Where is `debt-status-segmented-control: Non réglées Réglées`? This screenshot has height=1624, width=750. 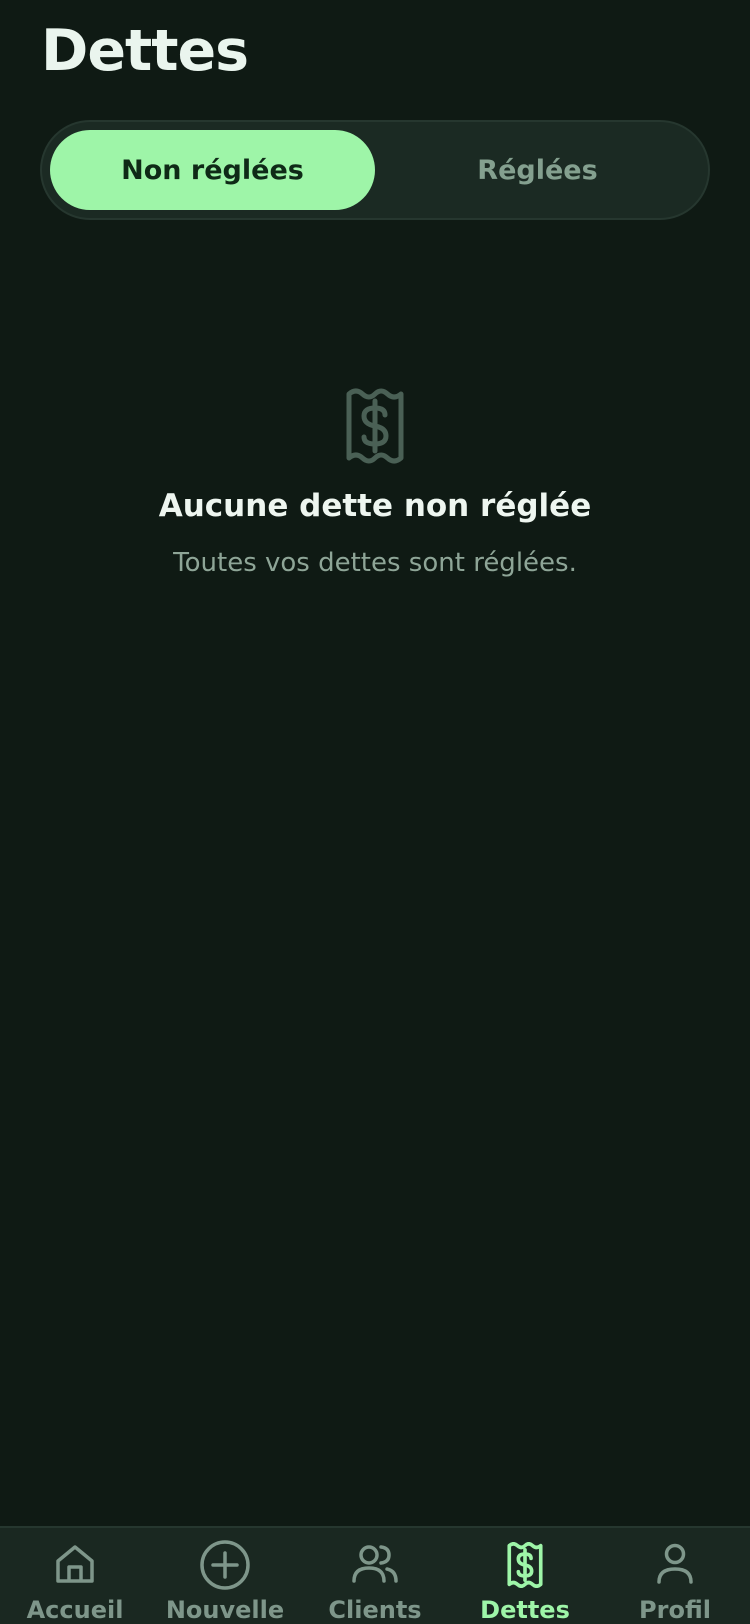 debt-status-segmented-control: Non réglées Réglées is located at coordinates (375, 170).